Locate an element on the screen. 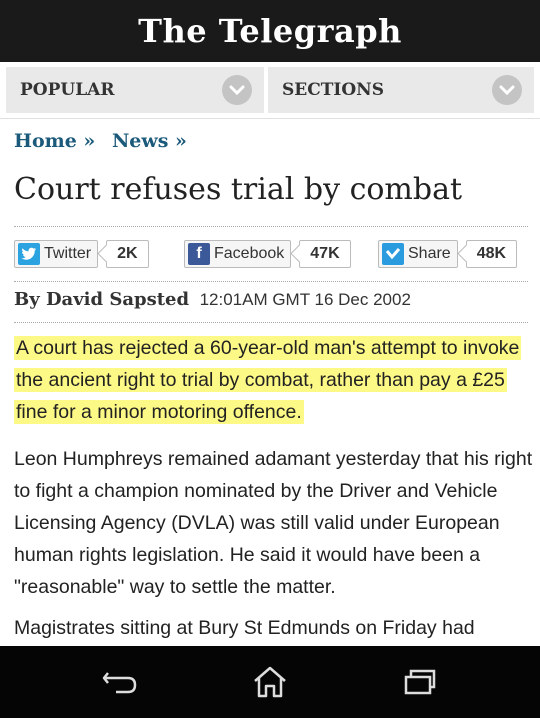 This screenshot has height=718, width=540. home-icon is located at coordinates (270, 682).